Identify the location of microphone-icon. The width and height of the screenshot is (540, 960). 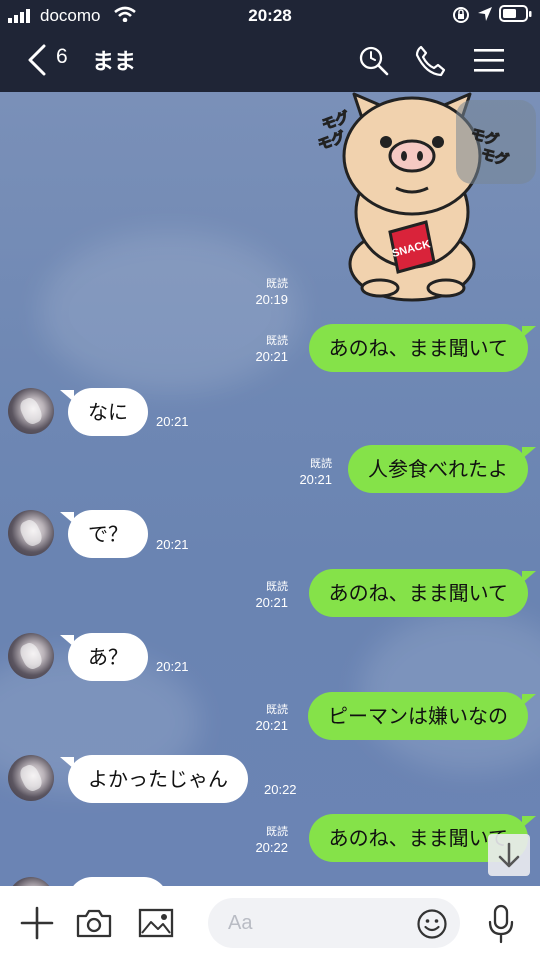
(501, 924).